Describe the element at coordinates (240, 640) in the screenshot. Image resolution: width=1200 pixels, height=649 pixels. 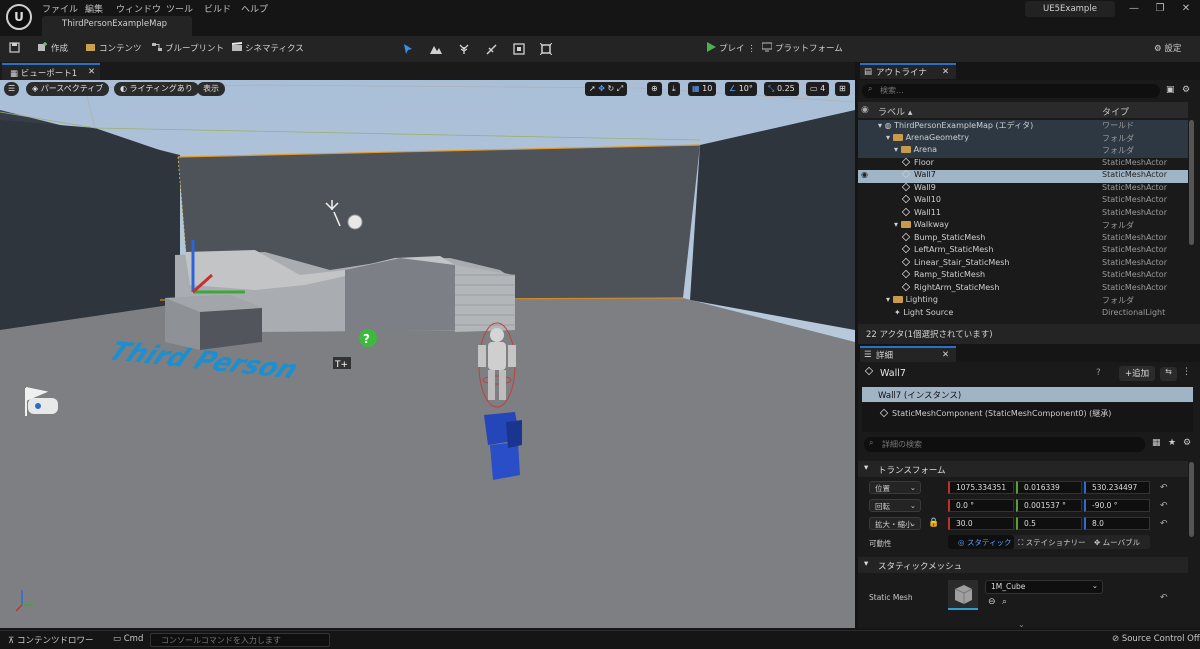
I see `console-command-input: コンソールコマンドを入力します` at that location.